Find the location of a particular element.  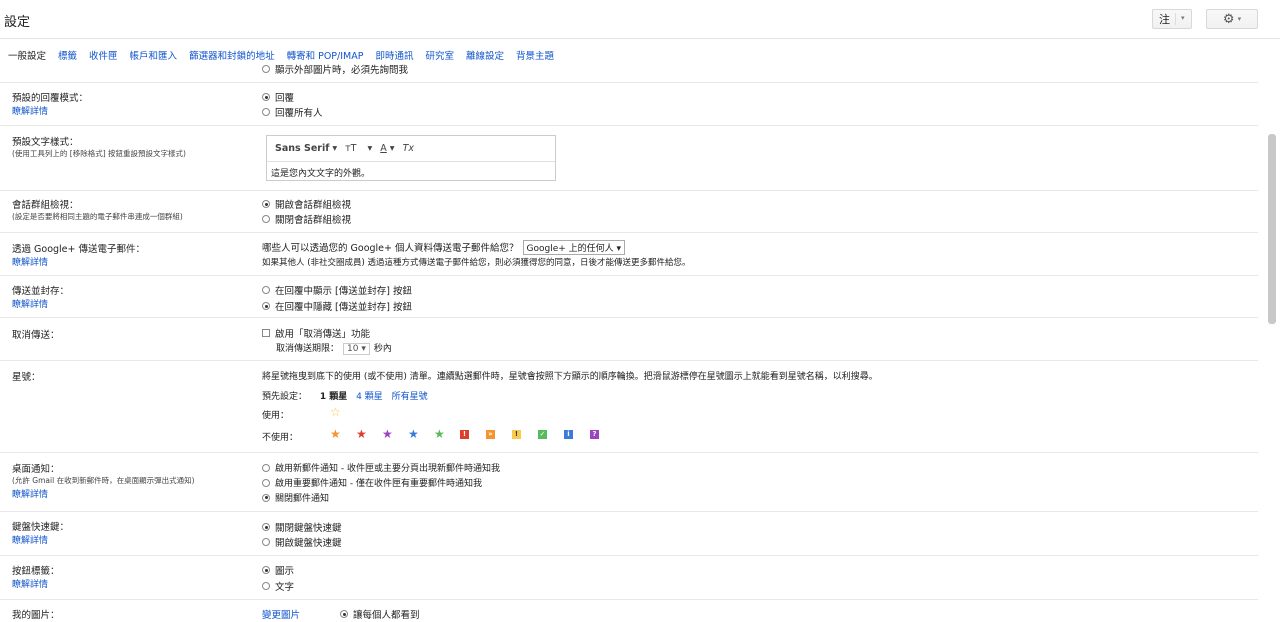

option-label: 啟用「取消傳送」功能 is located at coordinates (323, 334).